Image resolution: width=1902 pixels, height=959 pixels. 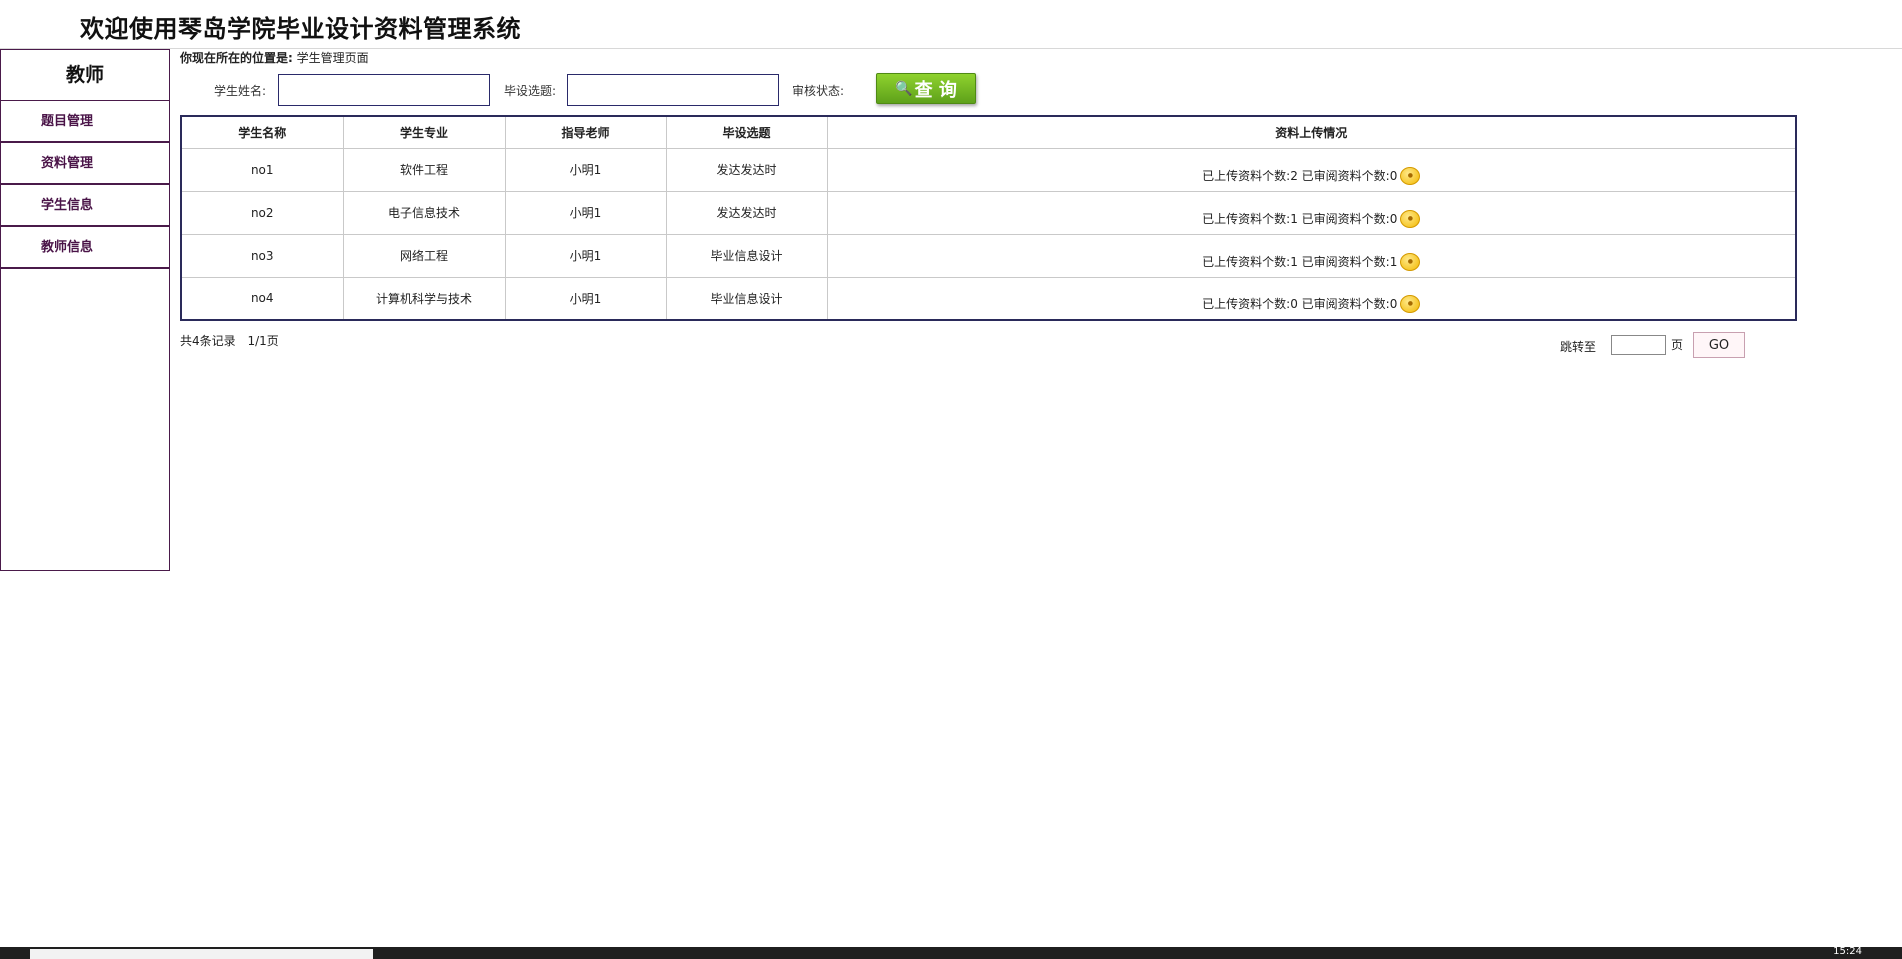 I want to click on cell-student-major: 电子信息技术, so click(x=424, y=212).